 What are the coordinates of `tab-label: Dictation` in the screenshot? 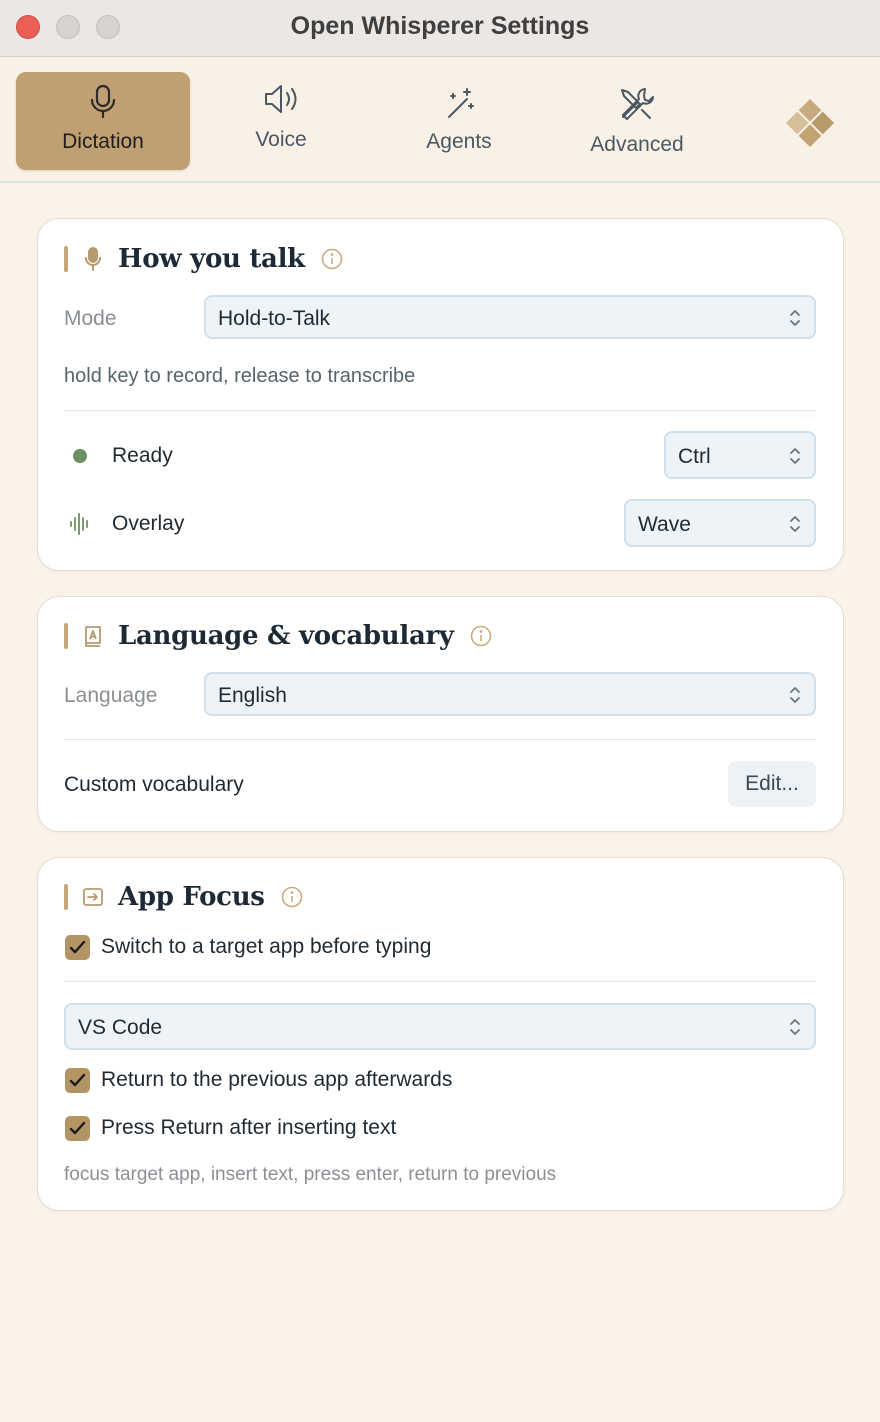 It's located at (103, 141).